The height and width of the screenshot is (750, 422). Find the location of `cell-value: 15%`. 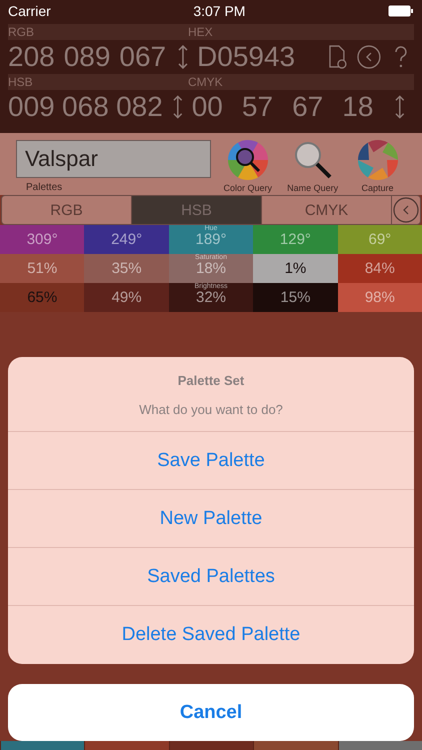

cell-value: 15% is located at coordinates (295, 297).